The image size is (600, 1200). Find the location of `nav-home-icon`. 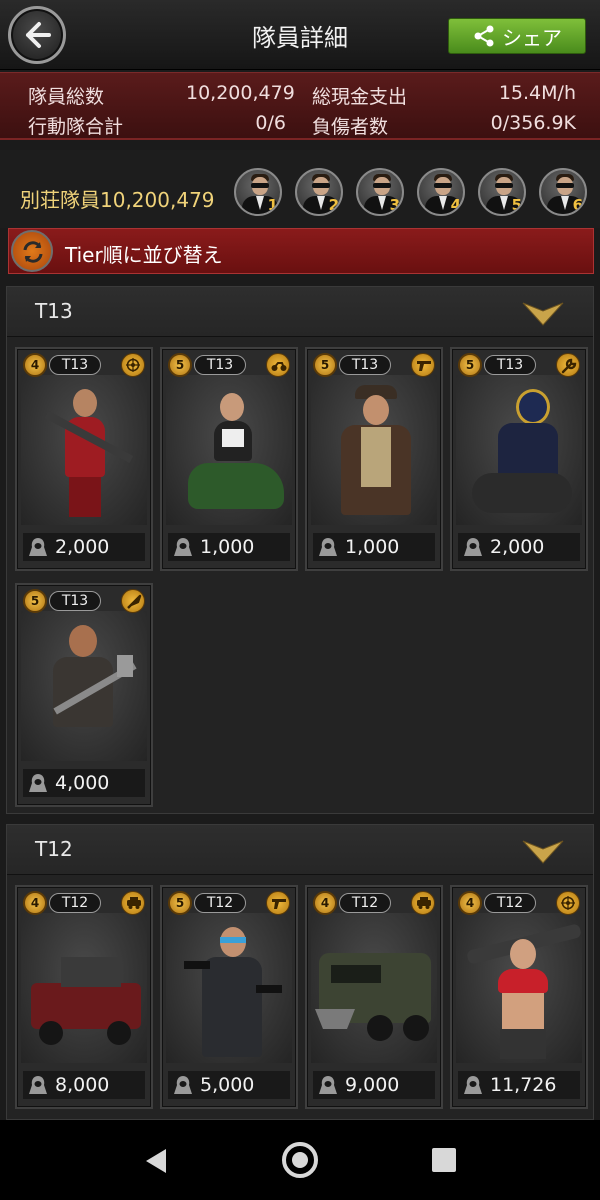

nav-home-icon is located at coordinates (300, 1160).